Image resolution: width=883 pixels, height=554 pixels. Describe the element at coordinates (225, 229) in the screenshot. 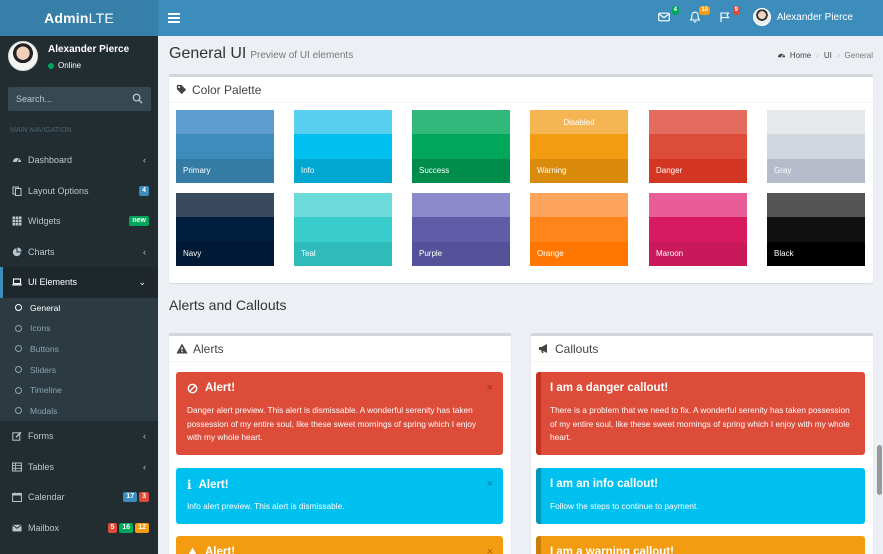

I see `swatch-navy: Navy` at that location.